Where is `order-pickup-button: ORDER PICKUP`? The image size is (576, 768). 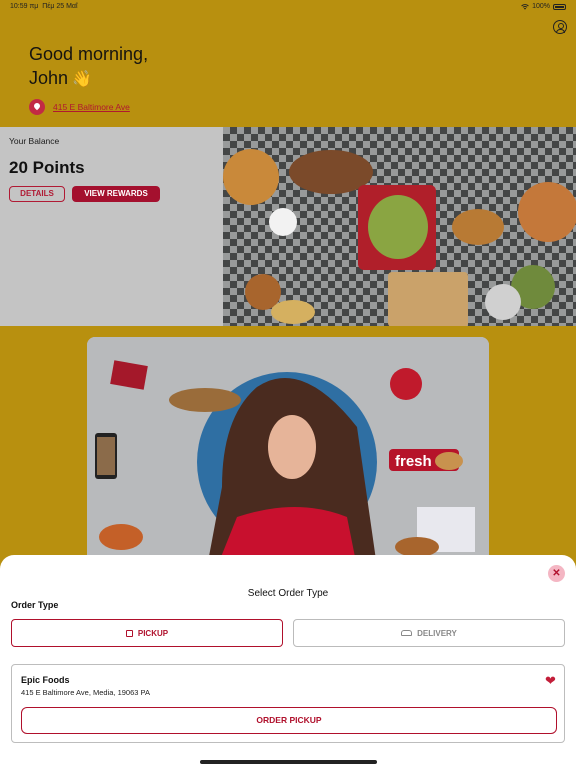 order-pickup-button: ORDER PICKUP is located at coordinates (289, 720).